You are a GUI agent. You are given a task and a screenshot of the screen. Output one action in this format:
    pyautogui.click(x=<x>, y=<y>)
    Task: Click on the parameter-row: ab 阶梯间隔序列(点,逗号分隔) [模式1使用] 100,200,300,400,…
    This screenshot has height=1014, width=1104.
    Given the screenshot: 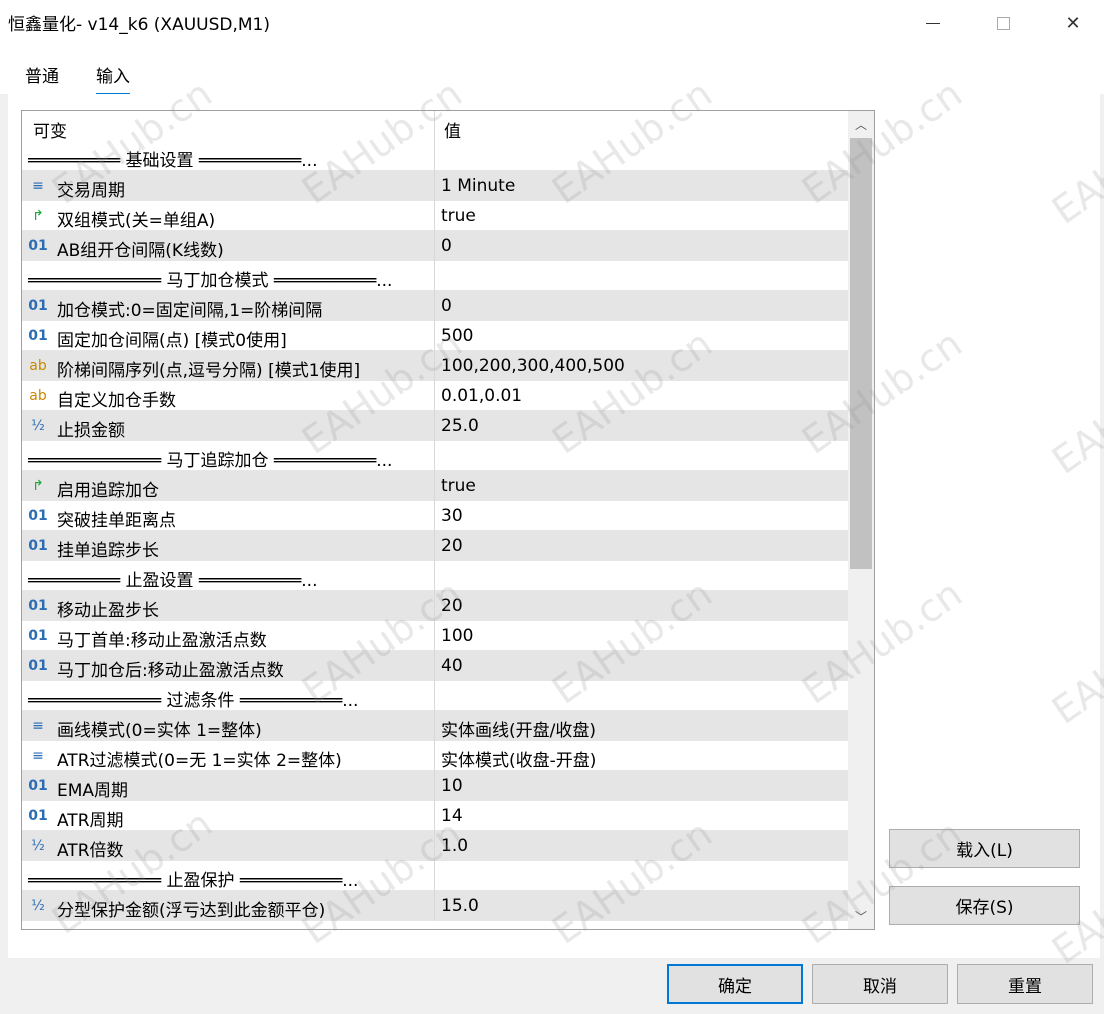 What is the action you would take?
    pyautogui.click(x=435, y=366)
    